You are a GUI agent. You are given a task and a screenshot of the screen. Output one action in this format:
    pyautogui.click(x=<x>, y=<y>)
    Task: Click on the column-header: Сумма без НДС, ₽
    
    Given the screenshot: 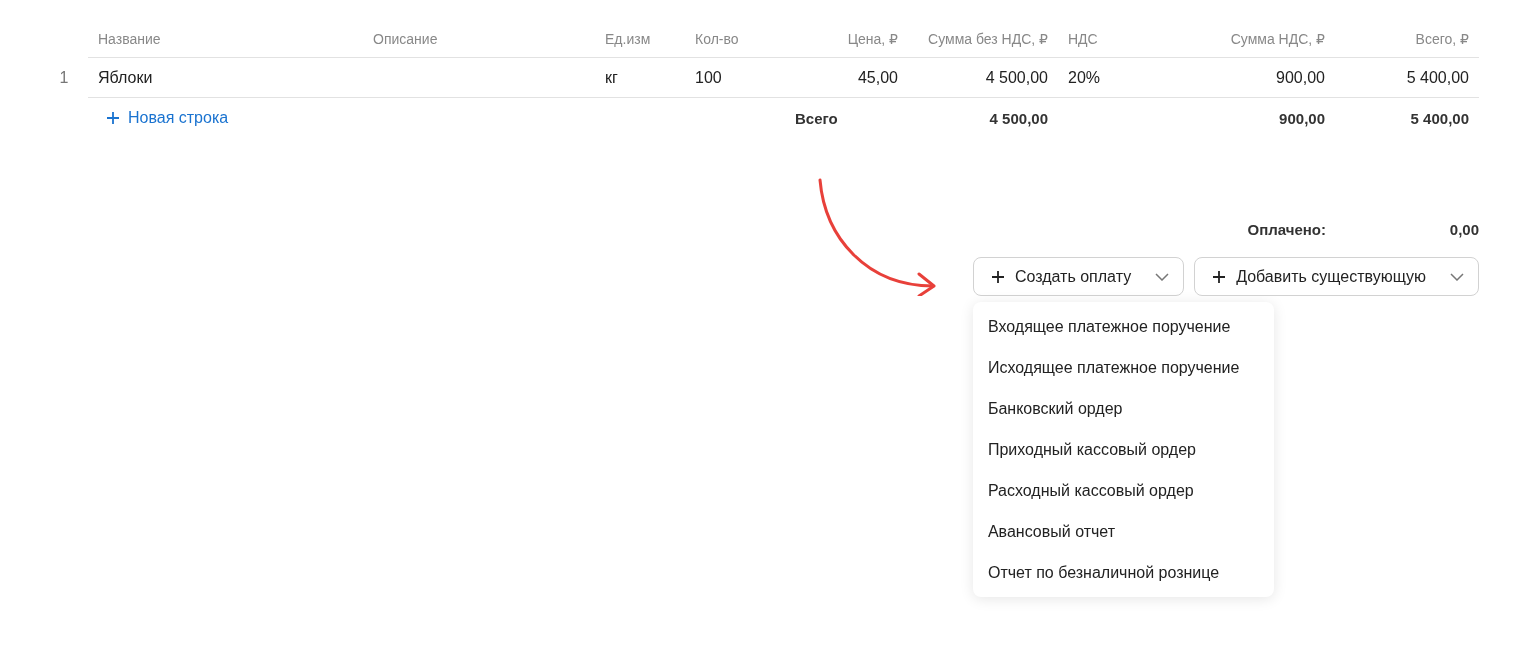 What is the action you would take?
    pyautogui.click(x=988, y=38)
    